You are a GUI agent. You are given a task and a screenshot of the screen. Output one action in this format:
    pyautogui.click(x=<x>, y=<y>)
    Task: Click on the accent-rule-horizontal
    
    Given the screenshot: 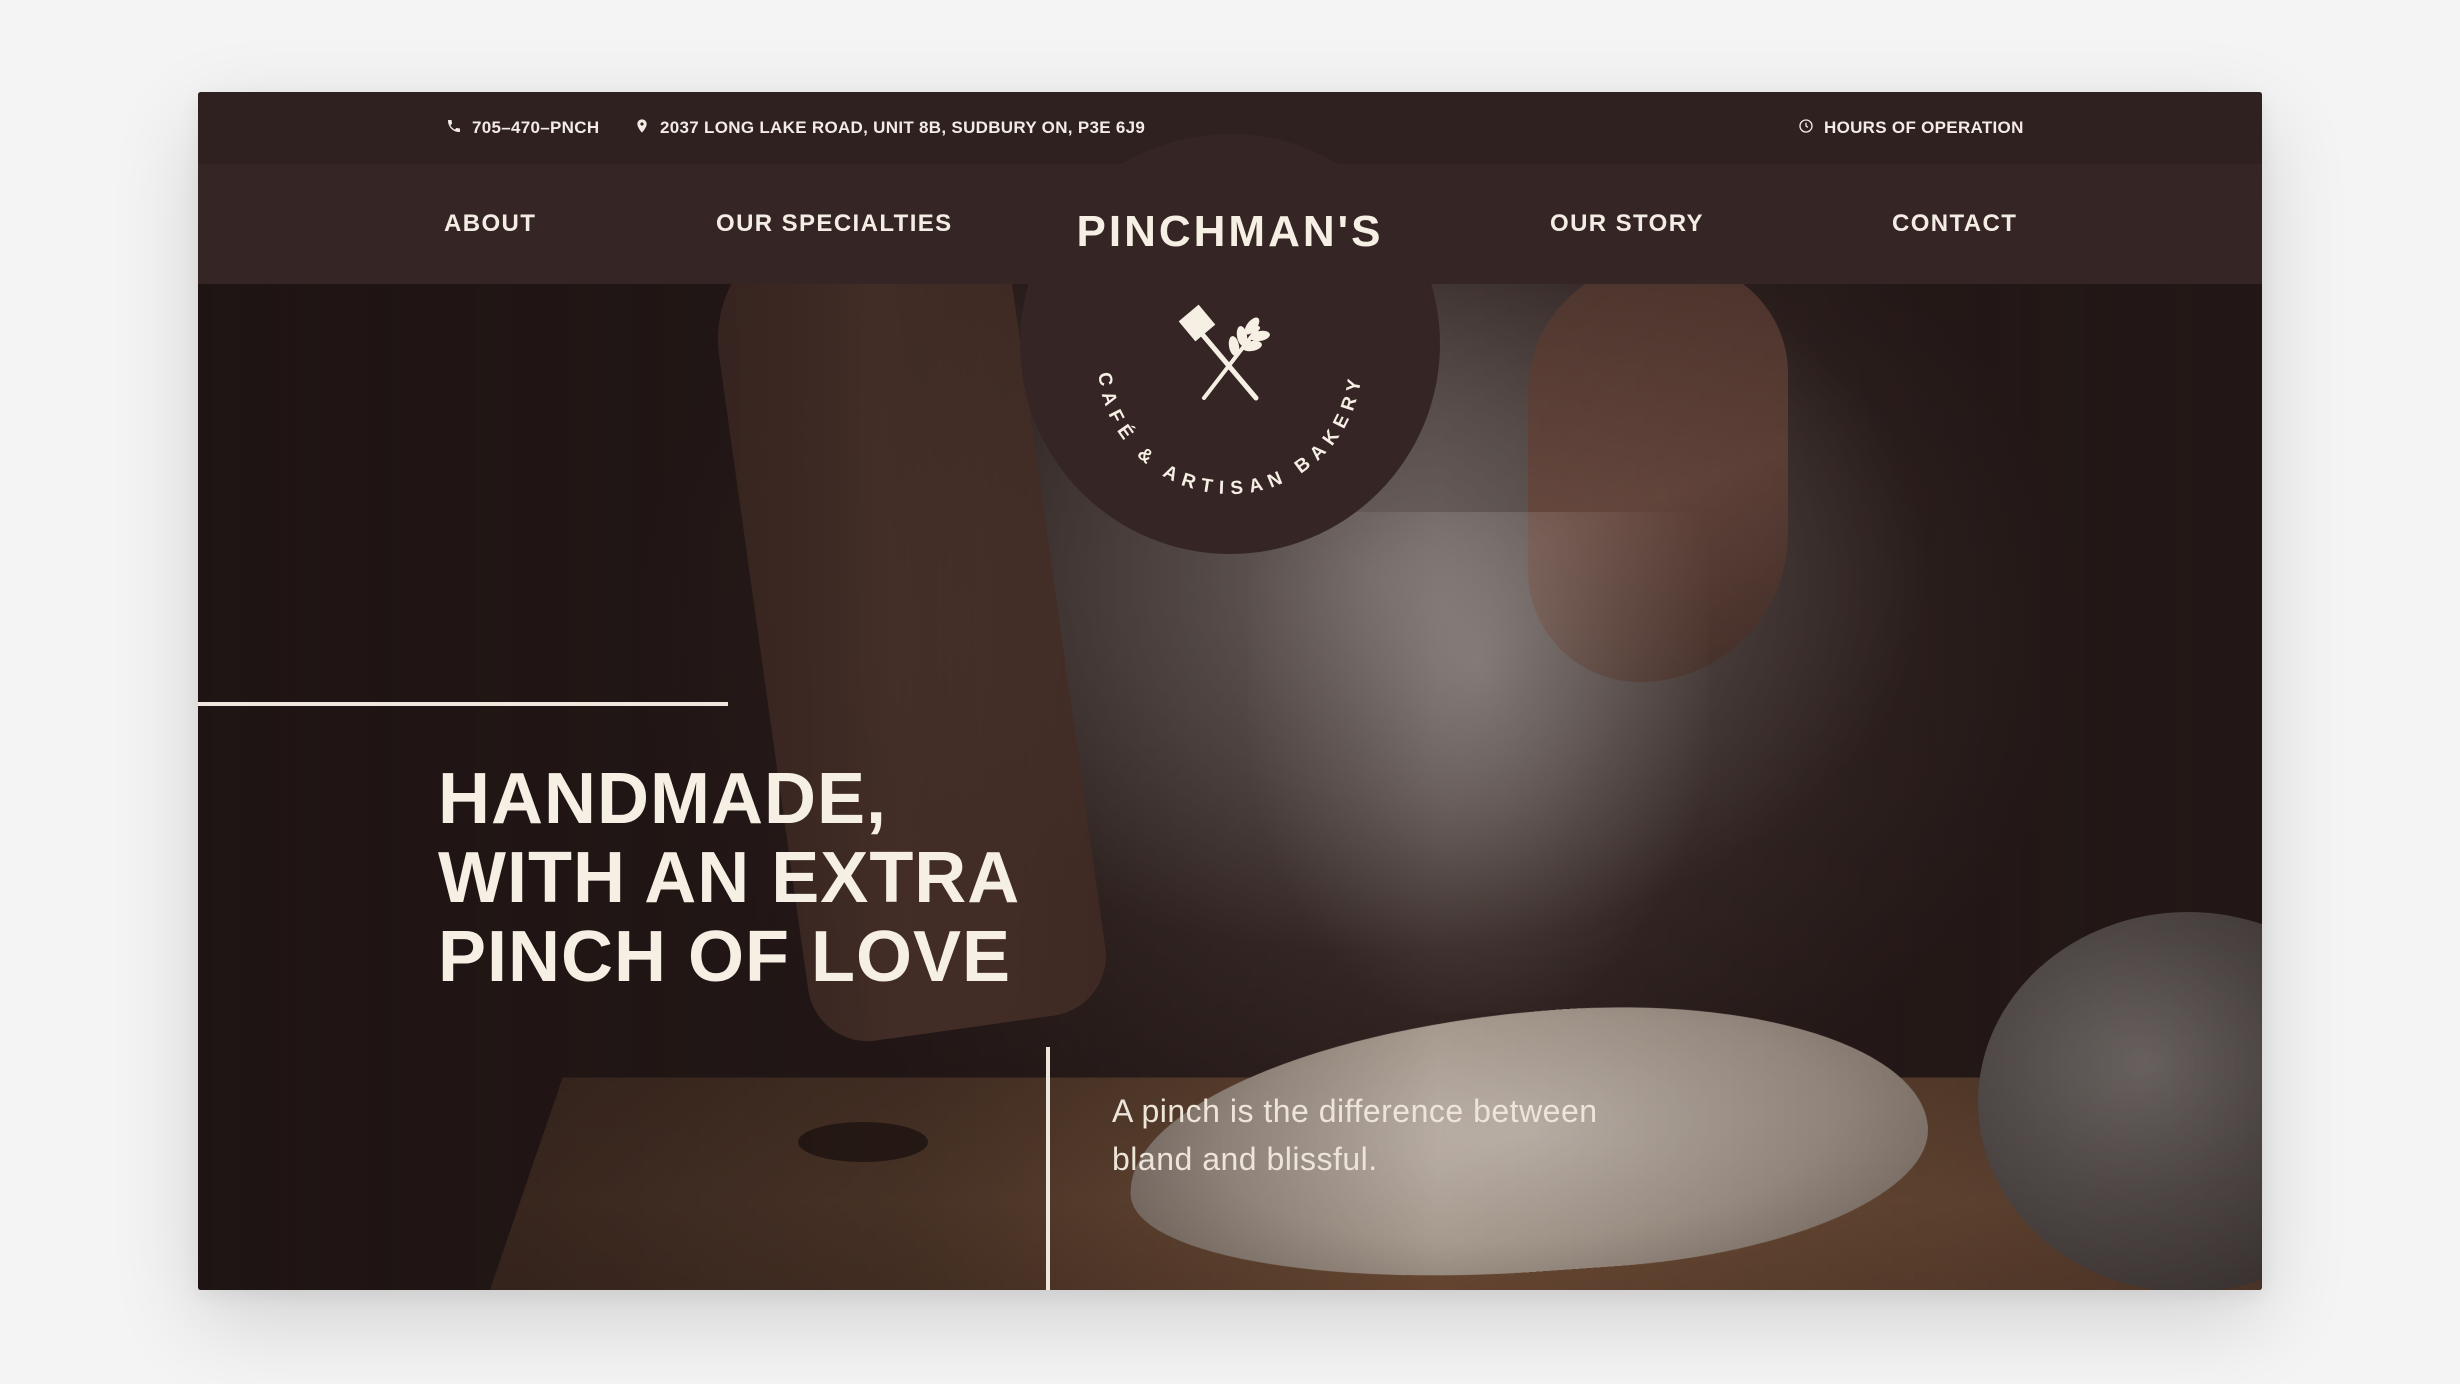 What is the action you would take?
    pyautogui.click(x=463, y=704)
    